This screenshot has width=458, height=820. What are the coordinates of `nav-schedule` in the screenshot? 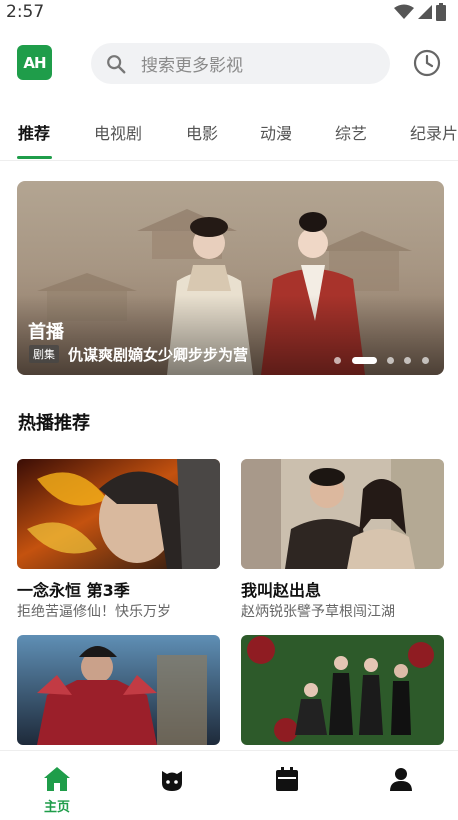 It's located at (287, 785).